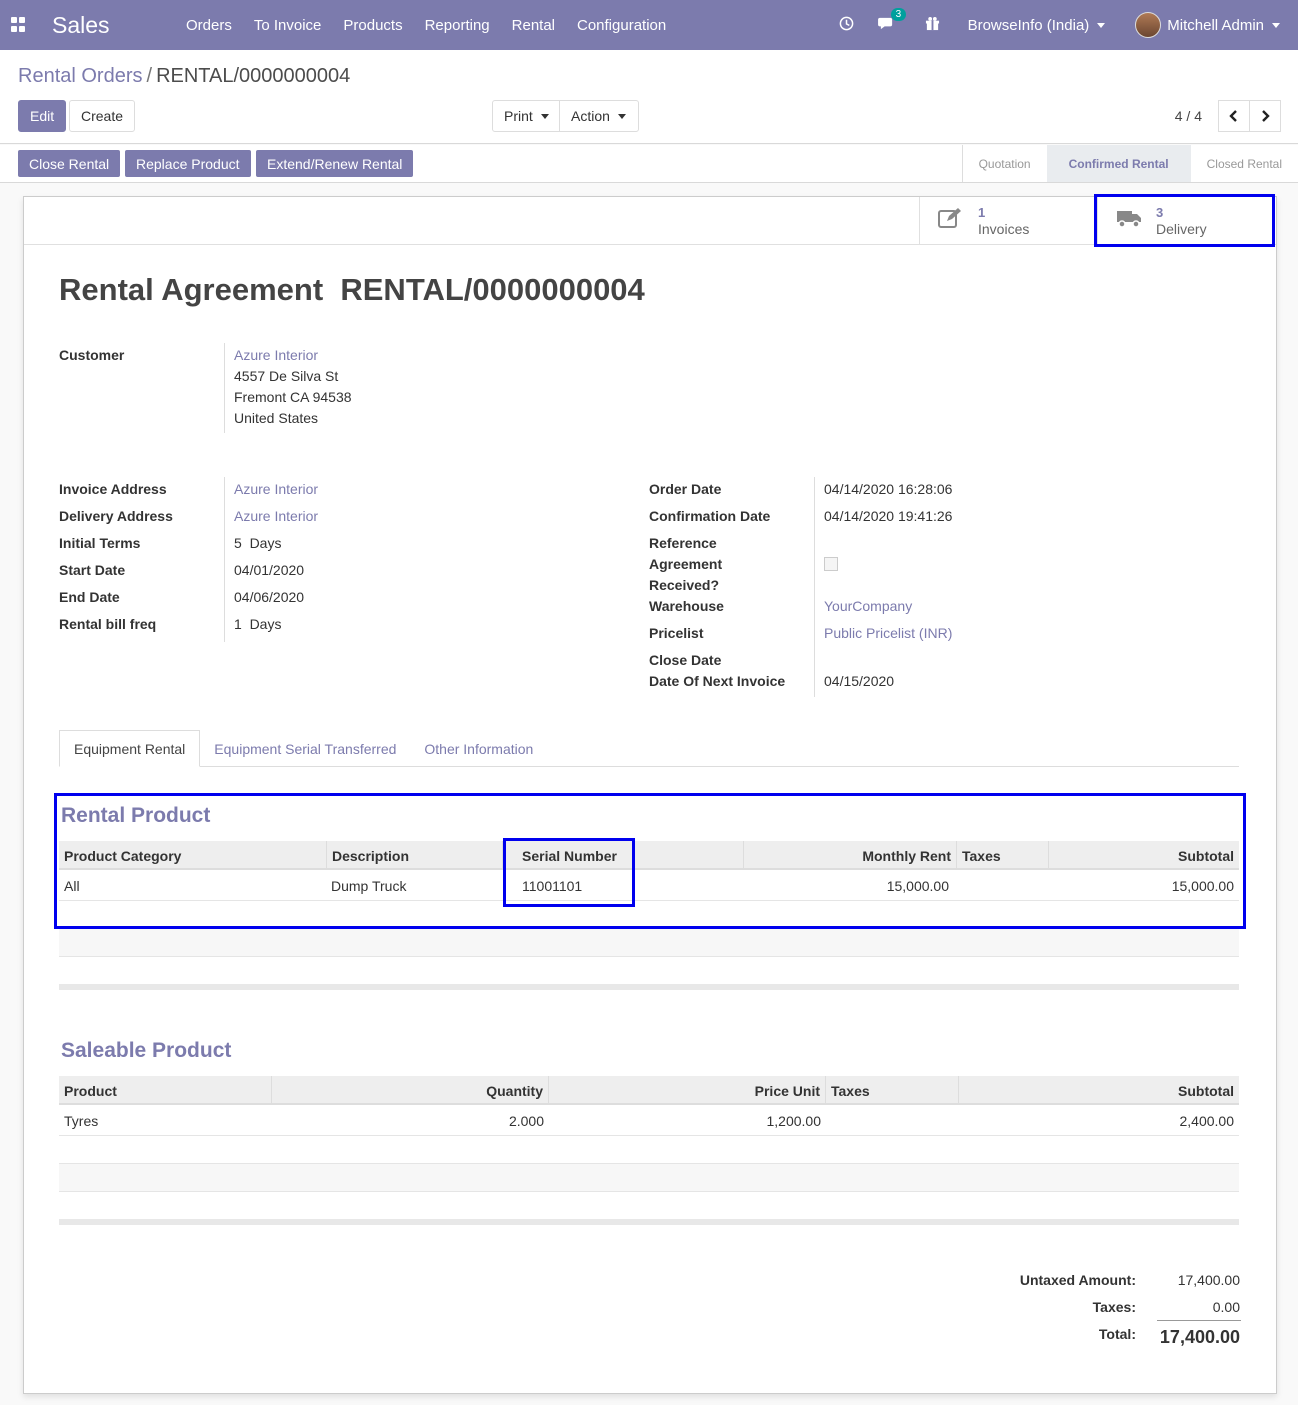 This screenshot has width=1298, height=1405. Describe the element at coordinates (42, 116) in the screenshot. I see `edit-button: Edit` at that location.